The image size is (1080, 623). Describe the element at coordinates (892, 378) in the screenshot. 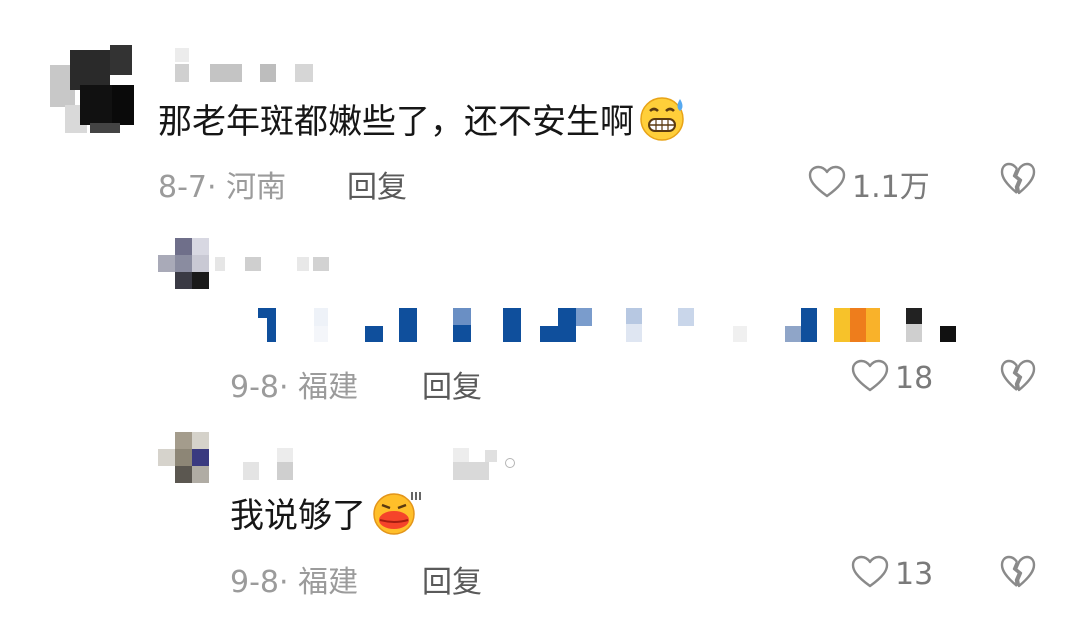

I see `like-button: 18` at that location.